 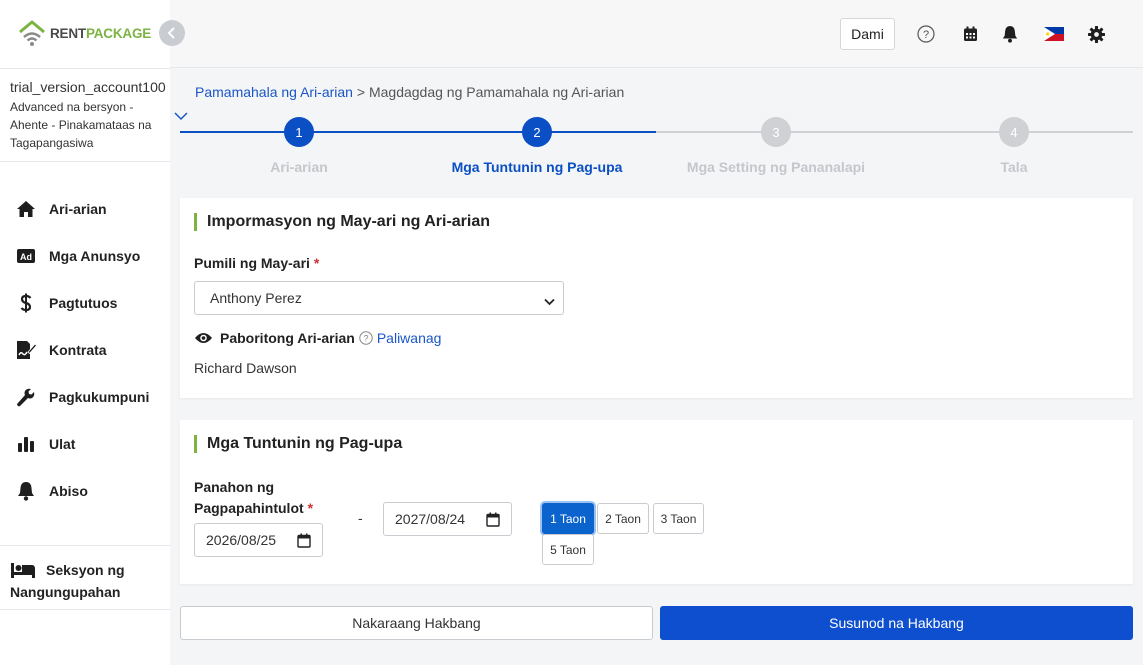 I want to click on chevron-left-icon, so click(x=171, y=33).